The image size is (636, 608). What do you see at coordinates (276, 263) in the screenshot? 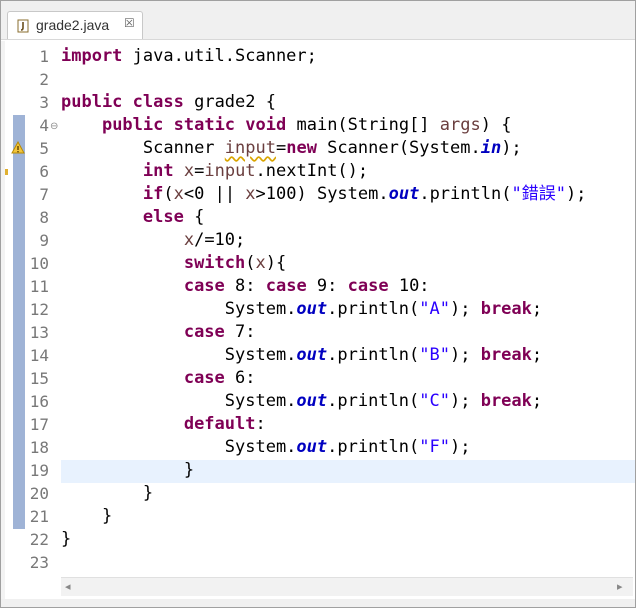
I see `token-text: ){` at bounding box center [276, 263].